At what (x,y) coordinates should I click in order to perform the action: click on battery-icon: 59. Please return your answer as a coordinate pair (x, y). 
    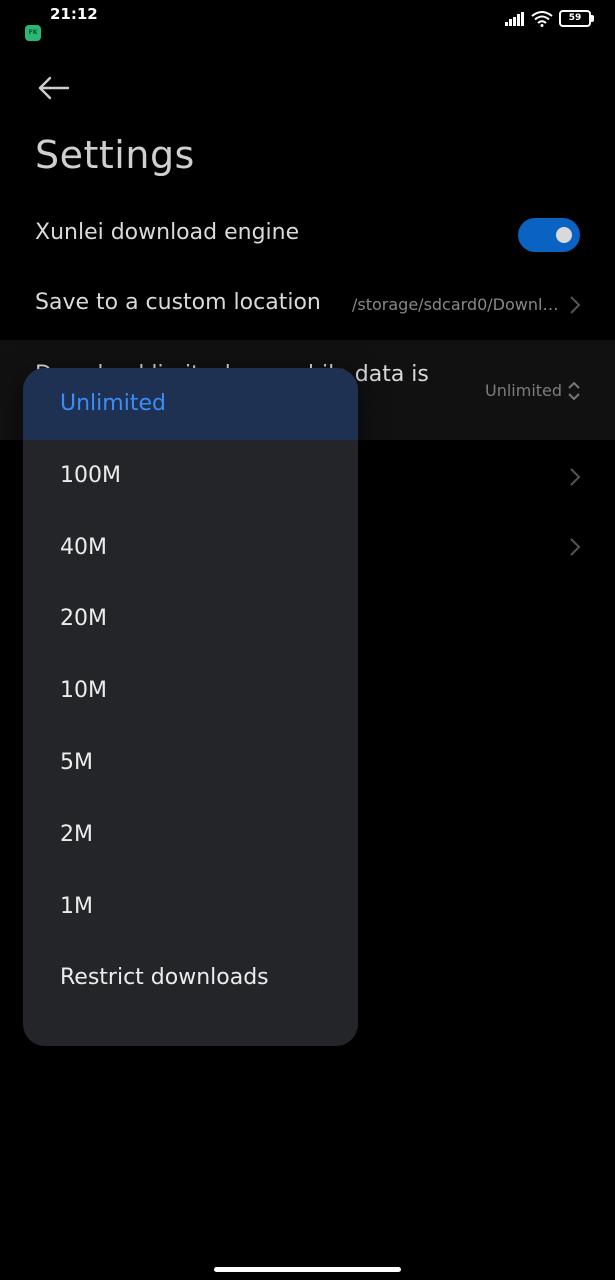
    Looking at the image, I should click on (576, 18).